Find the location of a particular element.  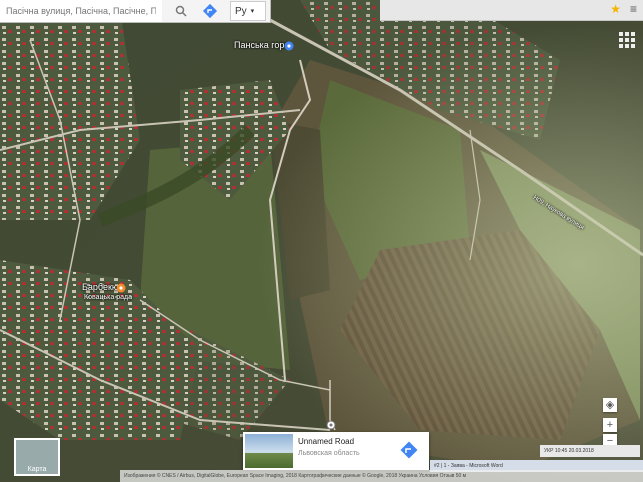

thumbnail-label: Карта is located at coordinates (37, 469).